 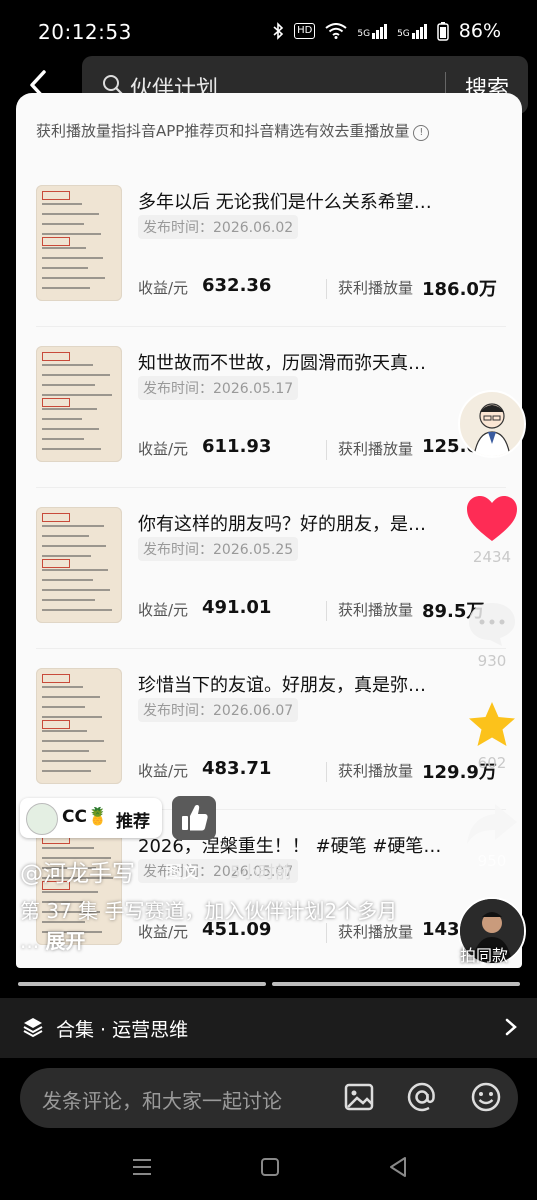 I want to click on item-date: 发布时间：2026.05.17, so click(x=218, y=388).